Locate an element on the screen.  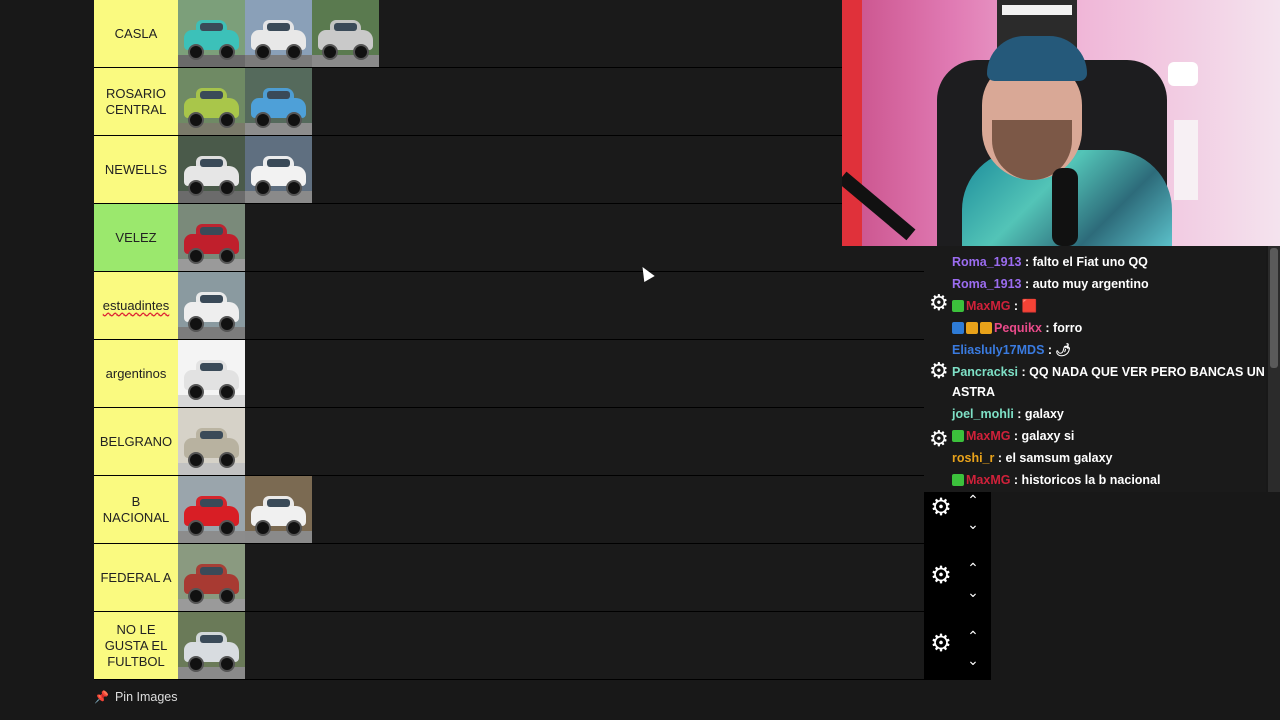
chat-message: Roma_1913 : auto muy argentino is located at coordinates (1109, 284).